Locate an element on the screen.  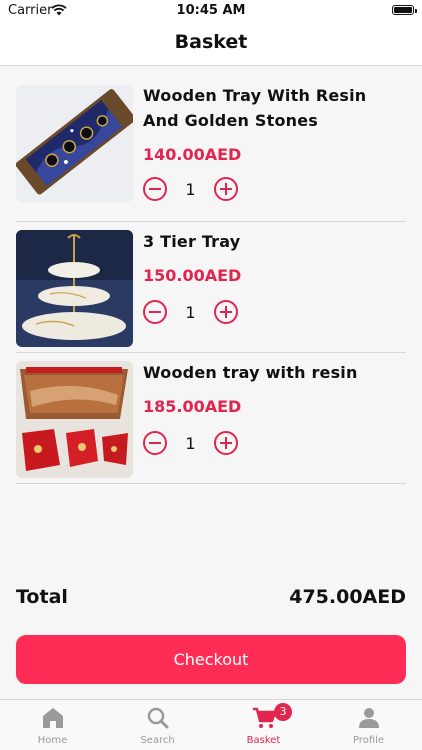
cart-badge: 3 is located at coordinates (283, 712).